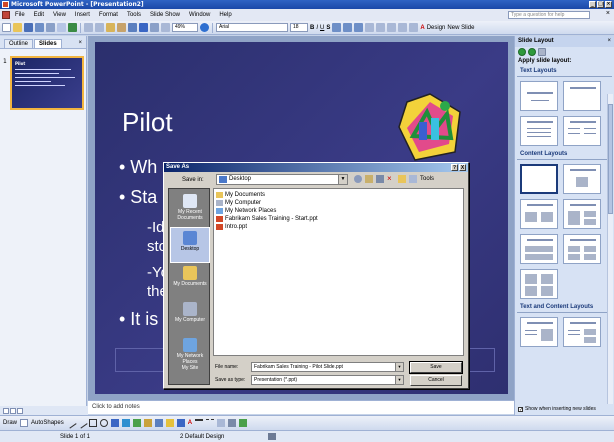 The height and width of the screenshot is (442, 614). I want to click on layout-title-slide, so click(539, 96).